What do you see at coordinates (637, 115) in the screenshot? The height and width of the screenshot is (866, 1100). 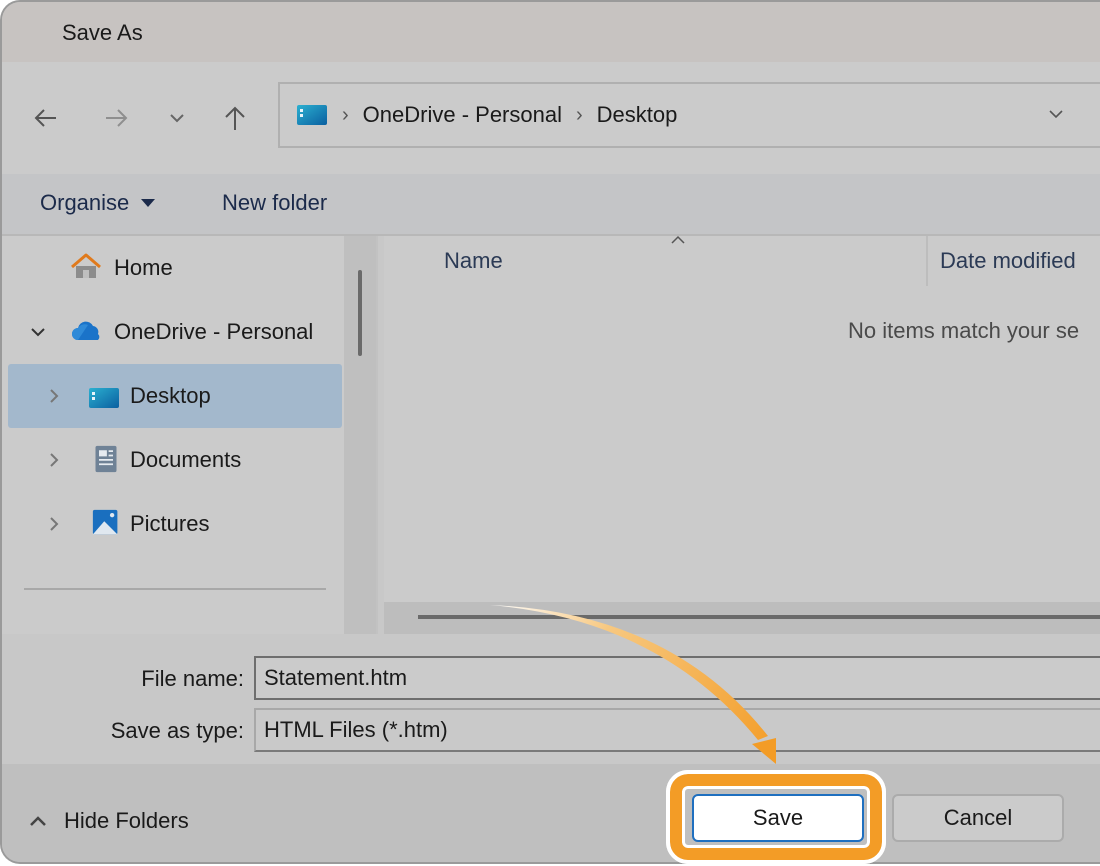 I see `breadcrumb-desktop: Desktop` at bounding box center [637, 115].